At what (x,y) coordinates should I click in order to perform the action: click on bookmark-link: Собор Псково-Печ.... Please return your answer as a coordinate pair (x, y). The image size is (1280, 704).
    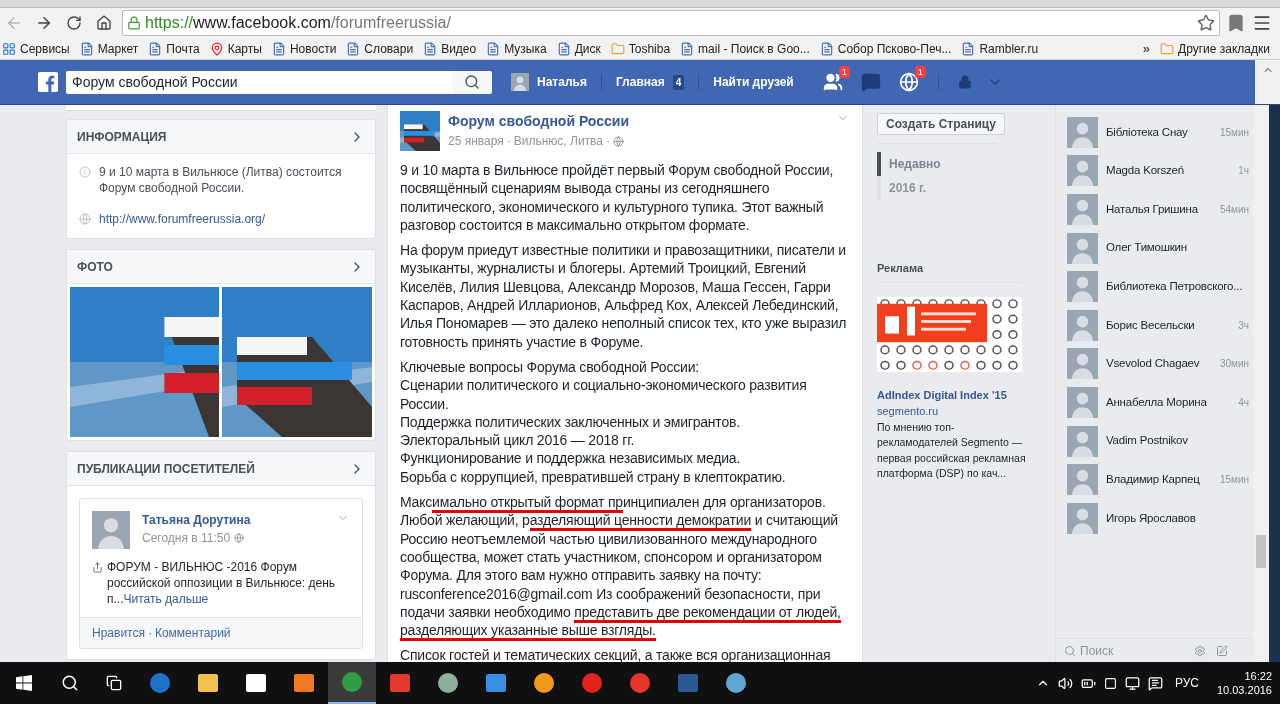
    Looking at the image, I should click on (885, 48).